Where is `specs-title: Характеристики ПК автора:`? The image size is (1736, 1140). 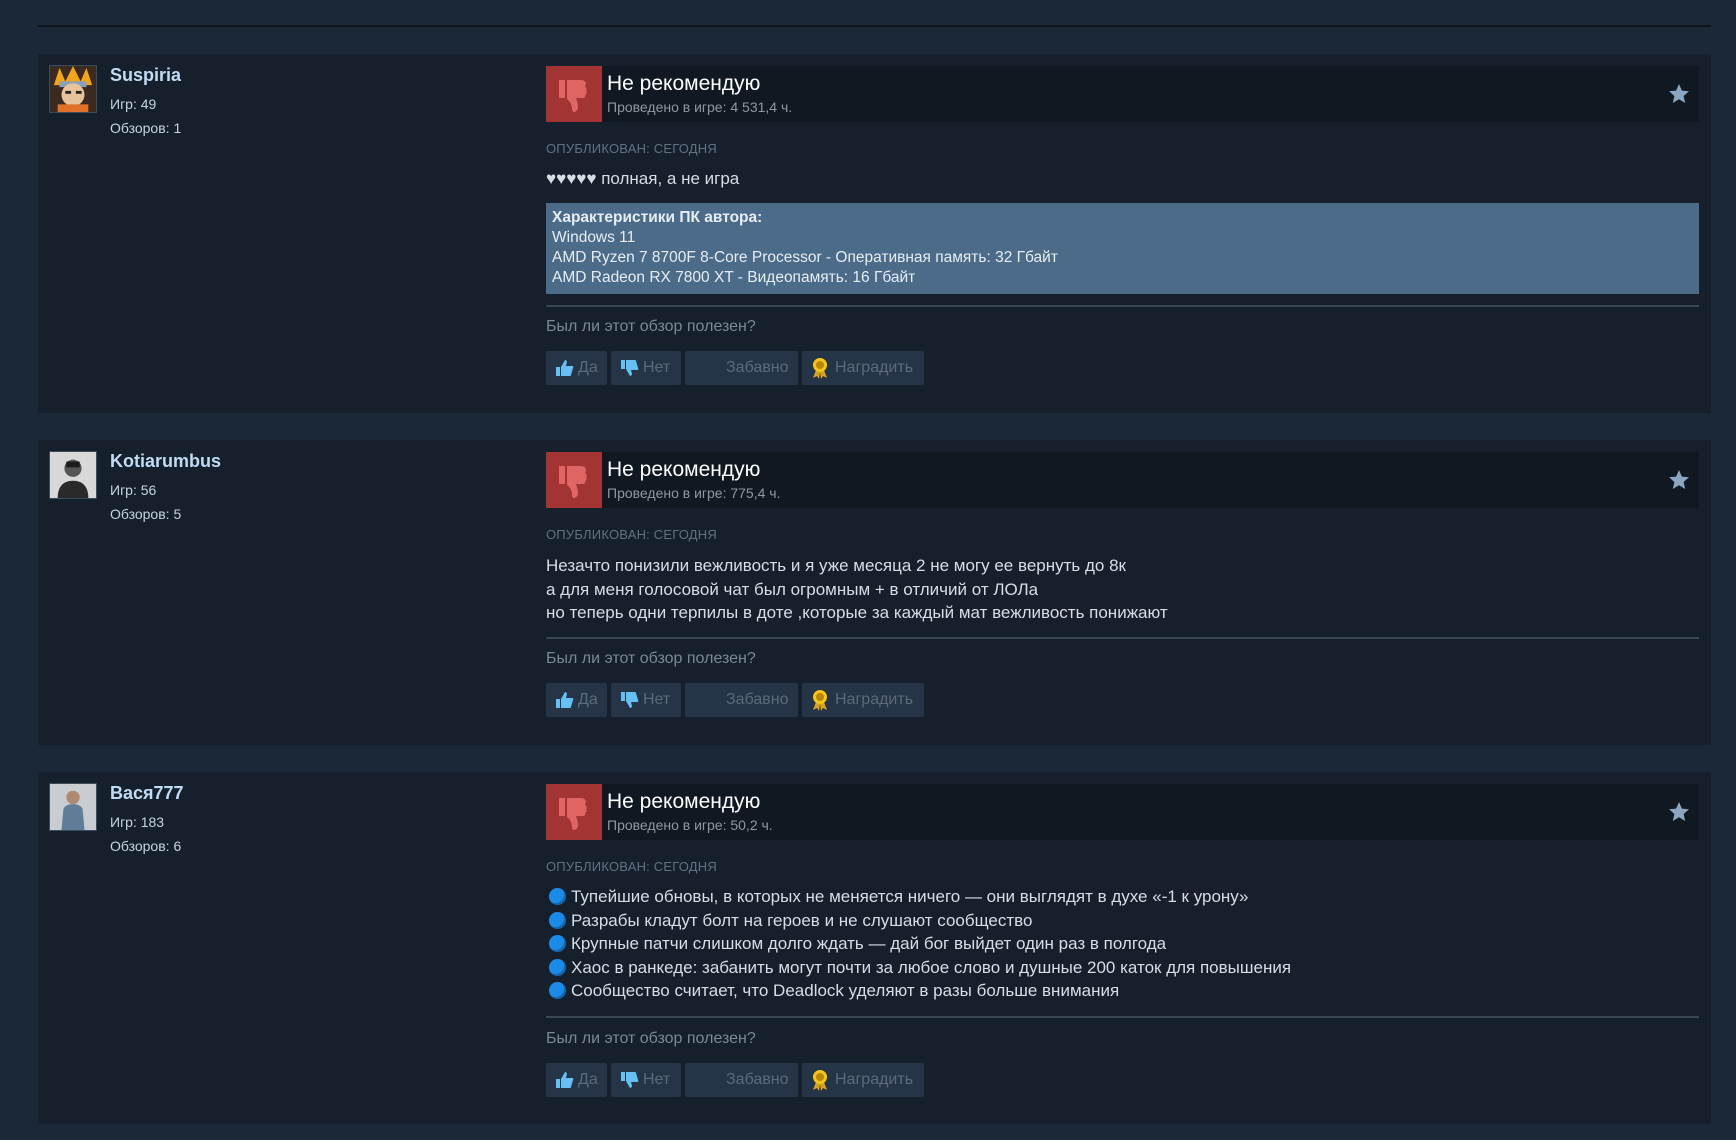
specs-title: Характеристики ПК автора: is located at coordinates (657, 217).